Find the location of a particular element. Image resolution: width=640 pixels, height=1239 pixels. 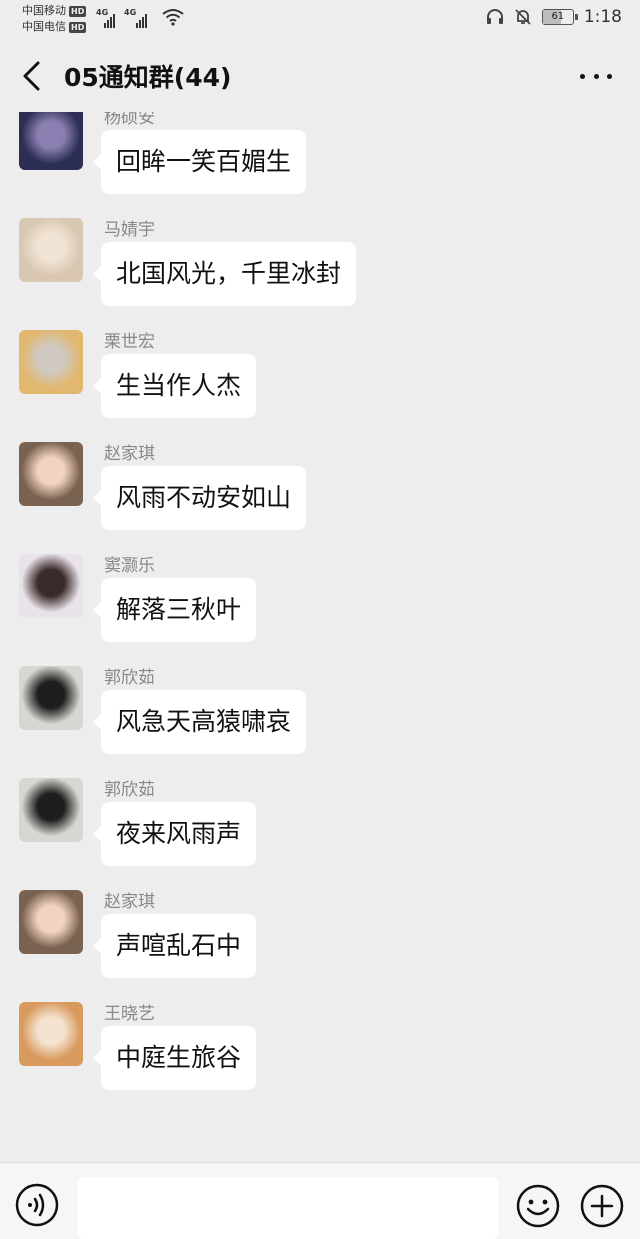

message-row: 郭欣茹 风急天高猿啸哀 is located at coordinates (320, 722).